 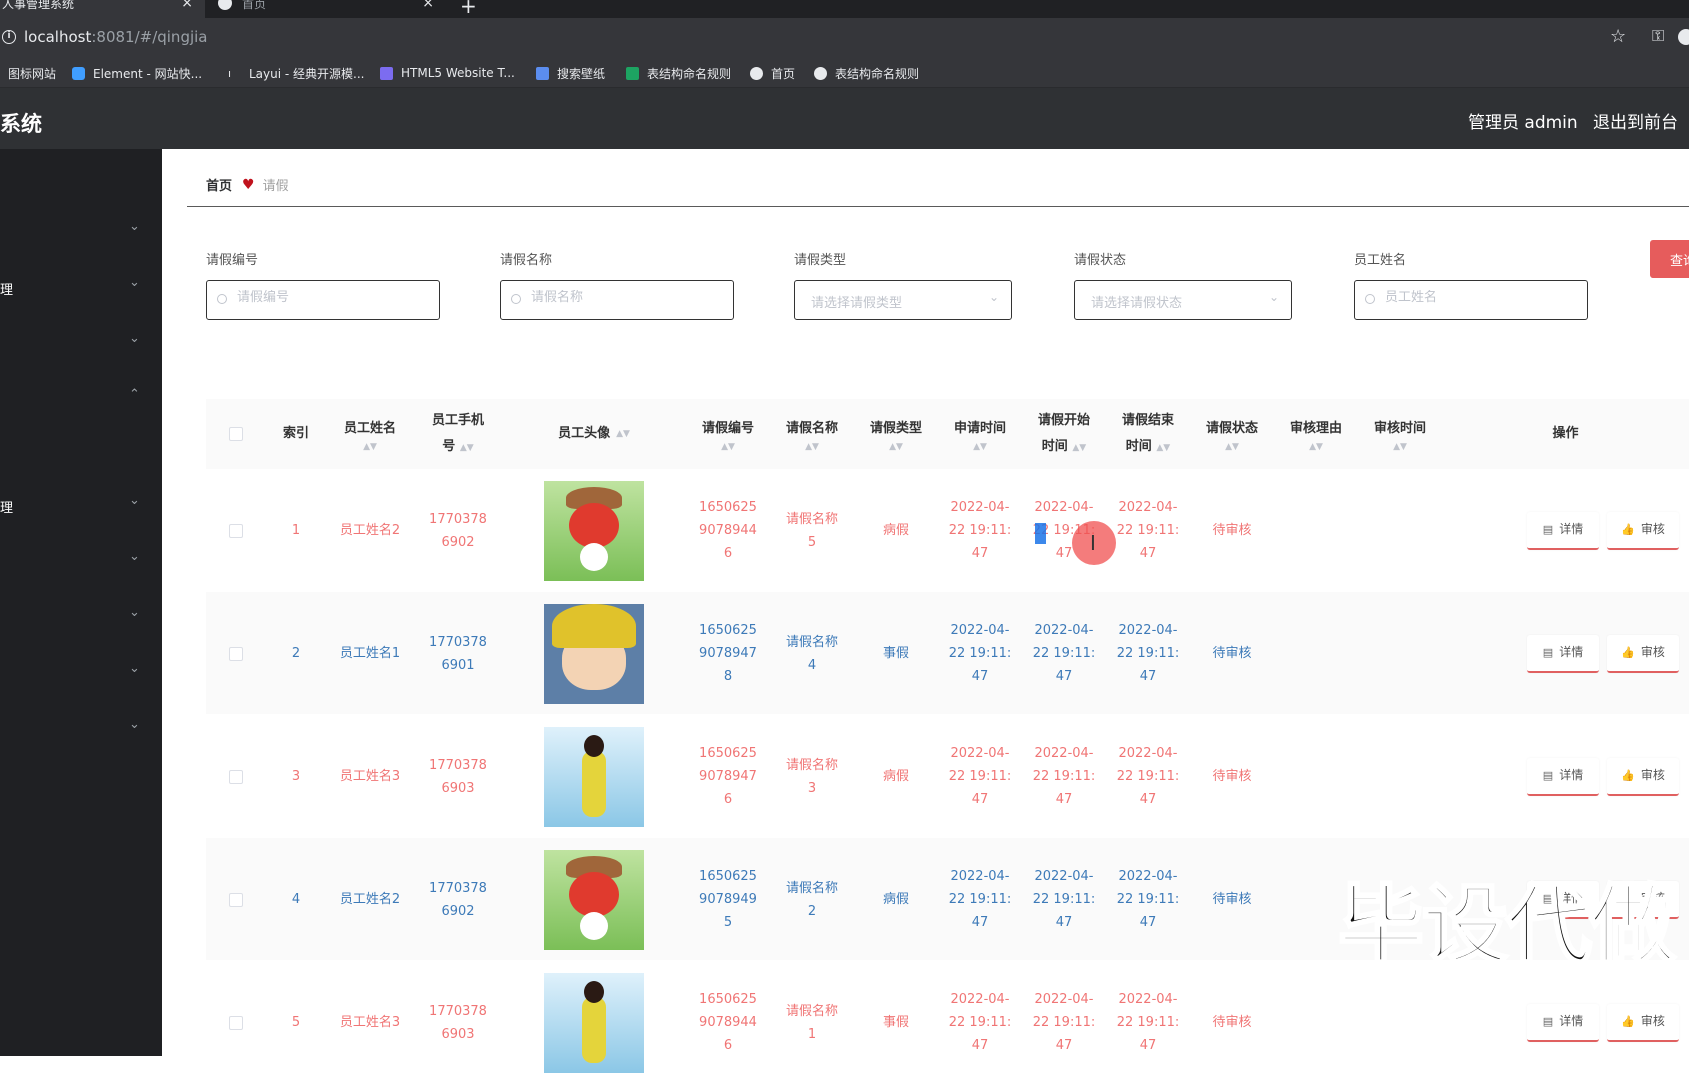 I want to click on key-icon: ⚿, so click(x=1658, y=36).